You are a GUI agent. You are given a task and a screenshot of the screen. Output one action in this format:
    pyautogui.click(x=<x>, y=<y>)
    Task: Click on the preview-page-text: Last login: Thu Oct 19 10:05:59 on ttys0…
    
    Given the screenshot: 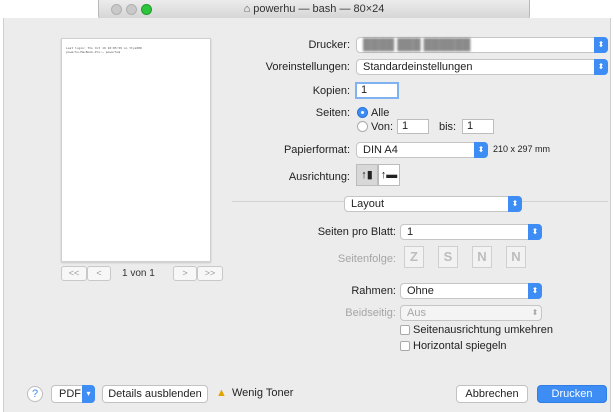 What is the action you would take?
    pyautogui.click(x=104, y=50)
    